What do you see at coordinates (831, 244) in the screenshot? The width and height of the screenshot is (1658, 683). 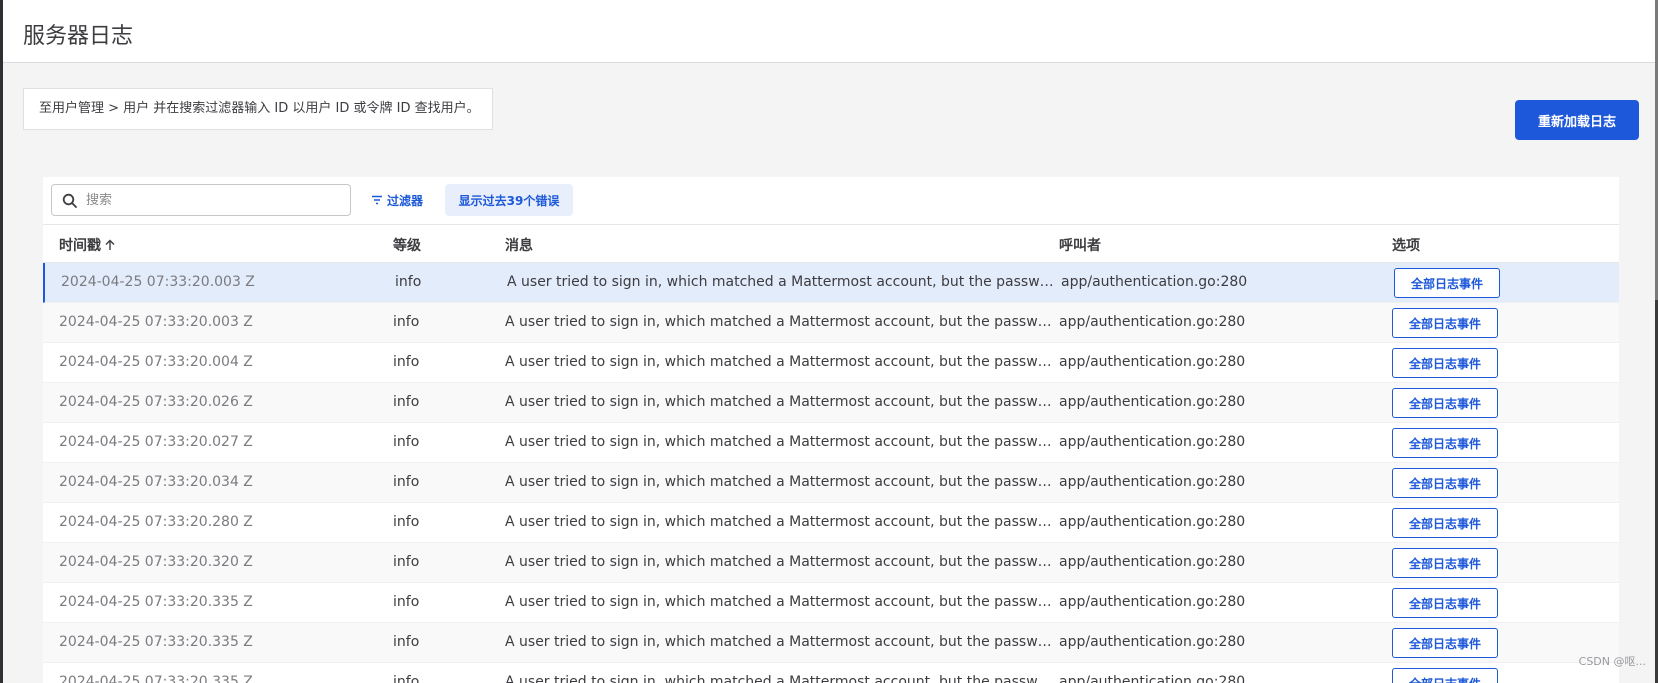 I see `table-header: 时间戳 等级 消息 呼叫者 选项` at bounding box center [831, 244].